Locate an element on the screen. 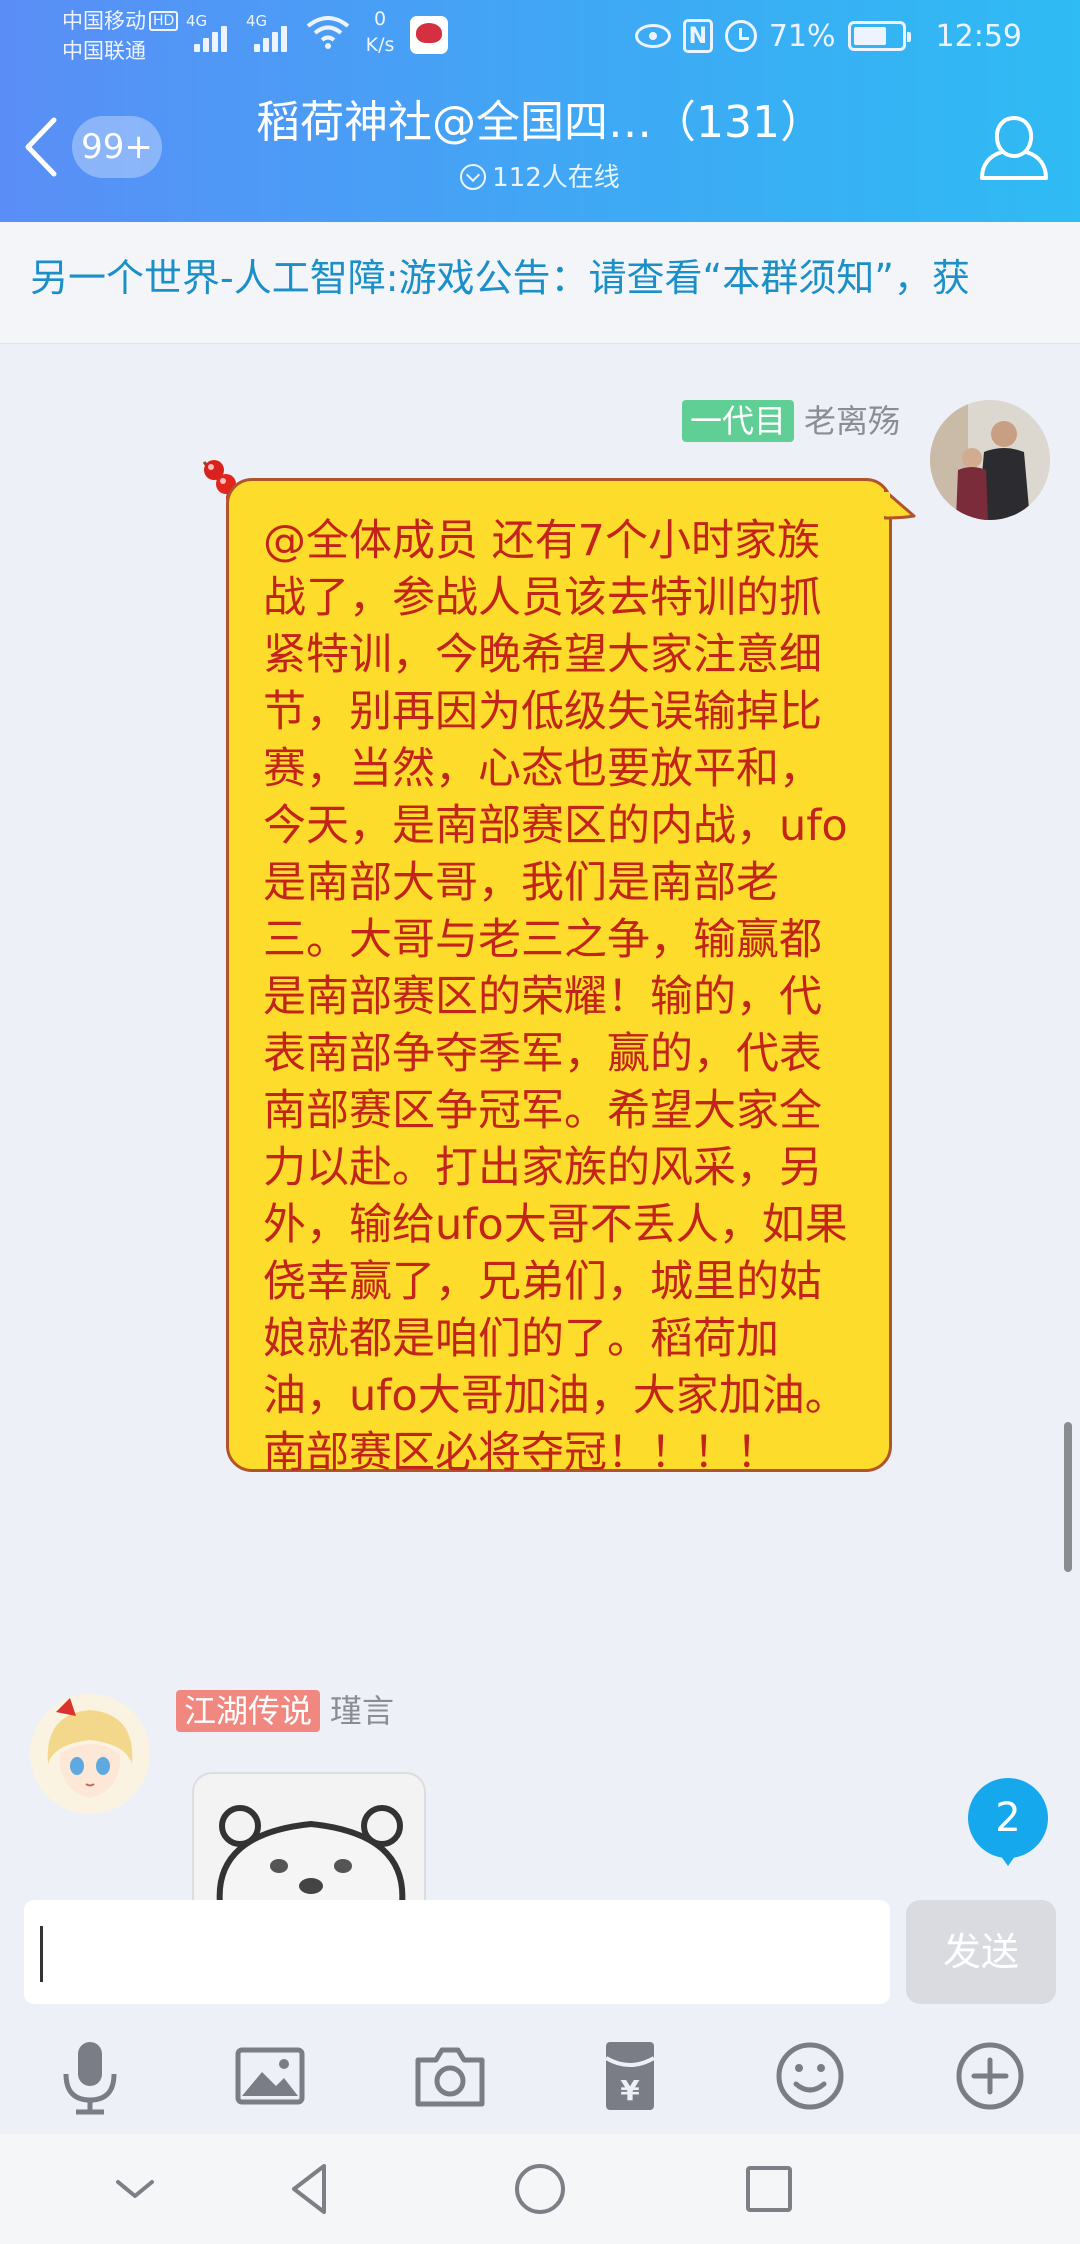  nav-back-button is located at coordinates (309, 2189).